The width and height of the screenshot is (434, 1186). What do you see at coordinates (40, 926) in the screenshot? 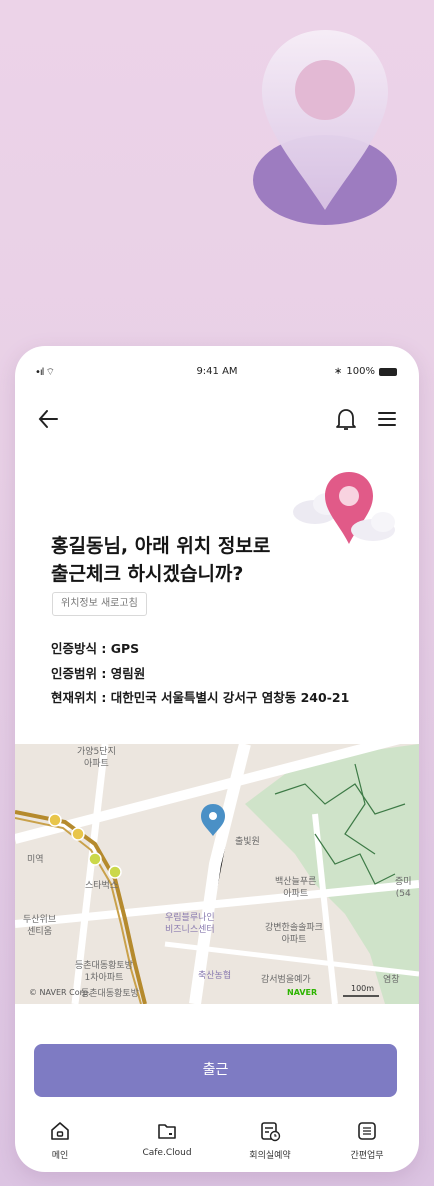
I see `map-label: 두산위브 센티움` at bounding box center [40, 926].